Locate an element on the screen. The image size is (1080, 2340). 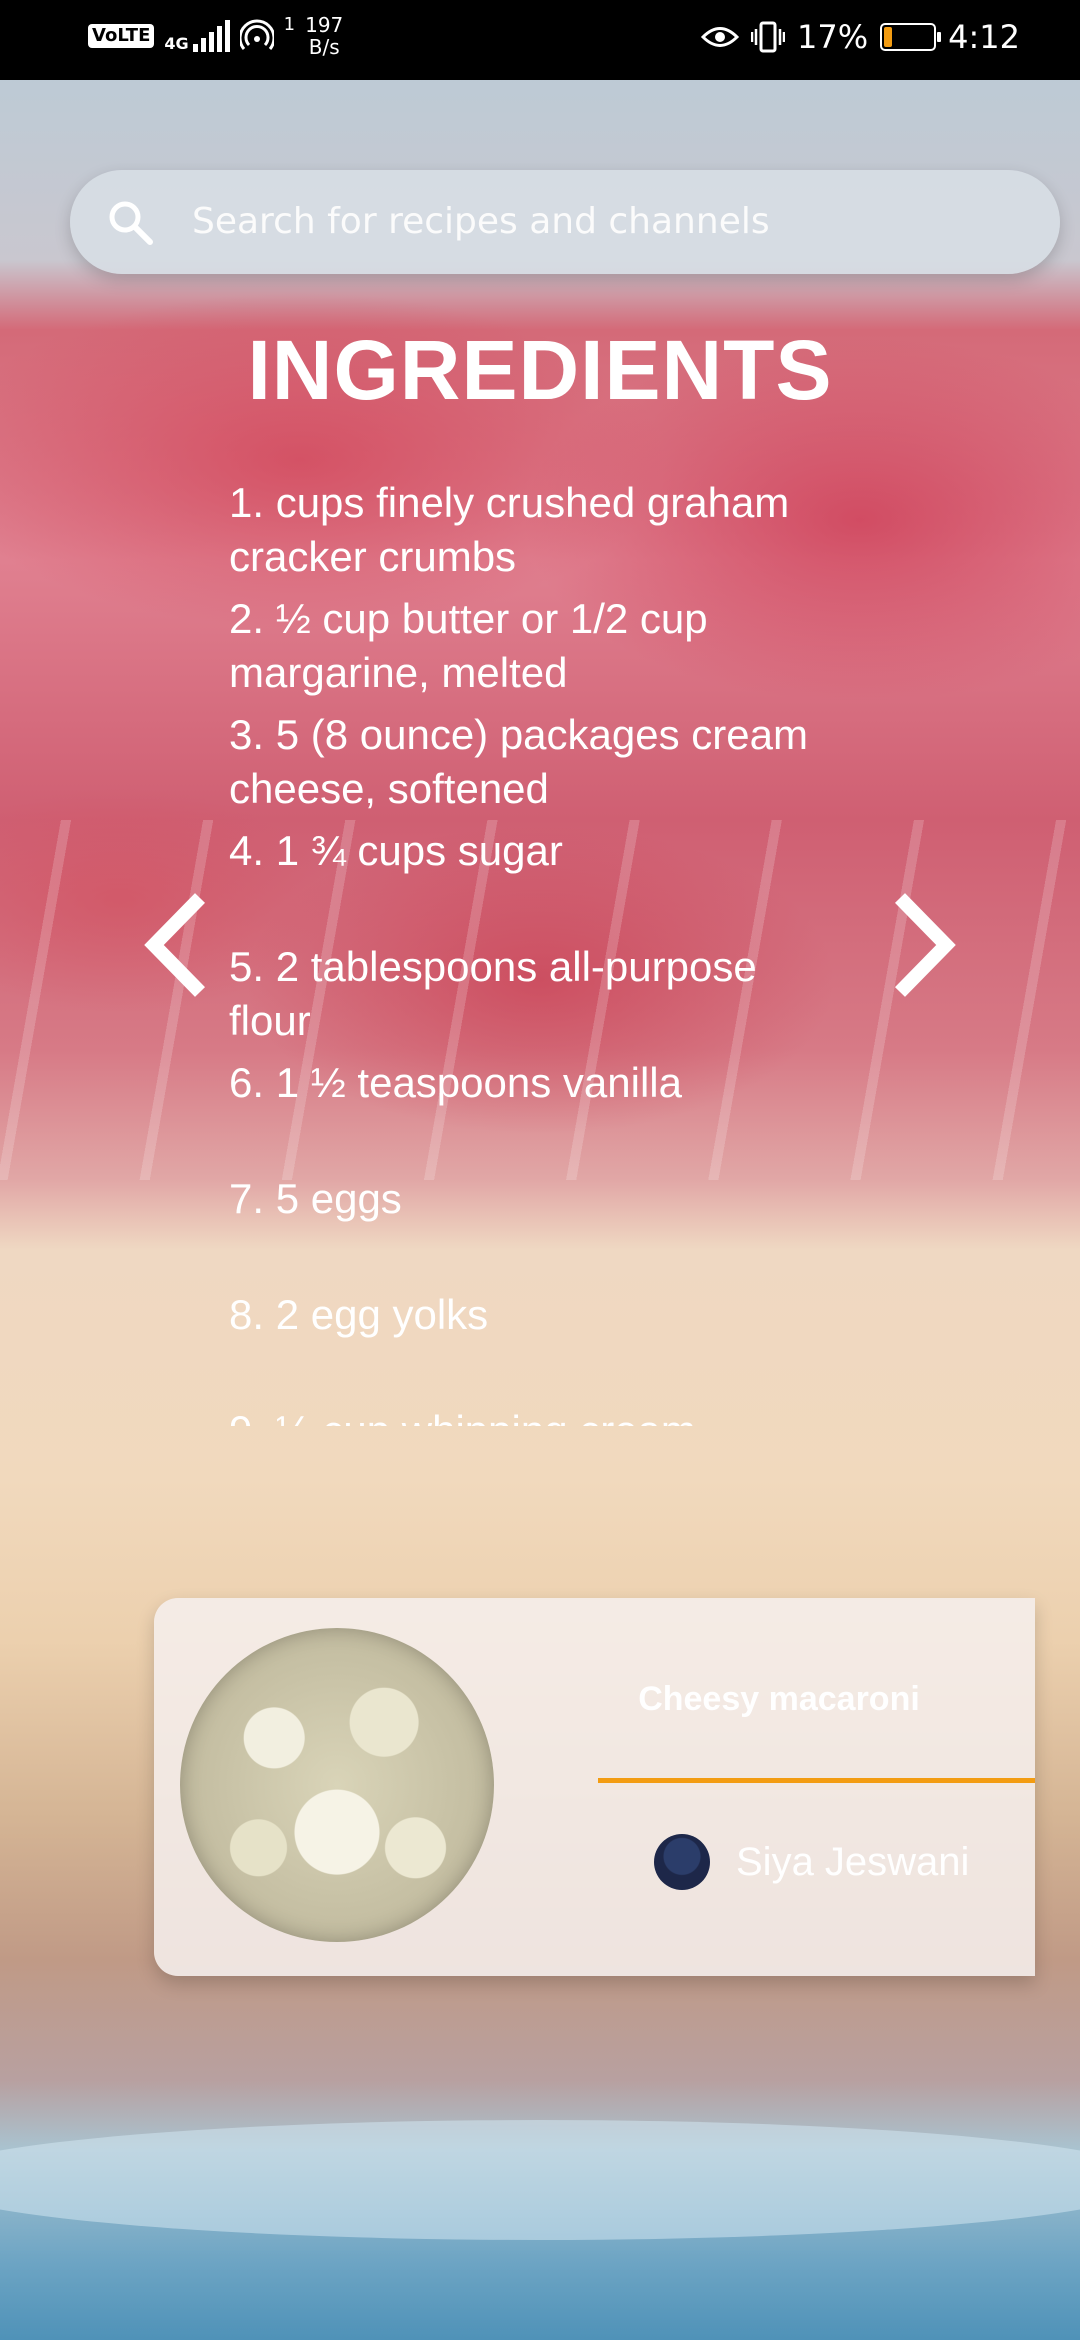
signal-bars-icon is located at coordinates (211, 36).